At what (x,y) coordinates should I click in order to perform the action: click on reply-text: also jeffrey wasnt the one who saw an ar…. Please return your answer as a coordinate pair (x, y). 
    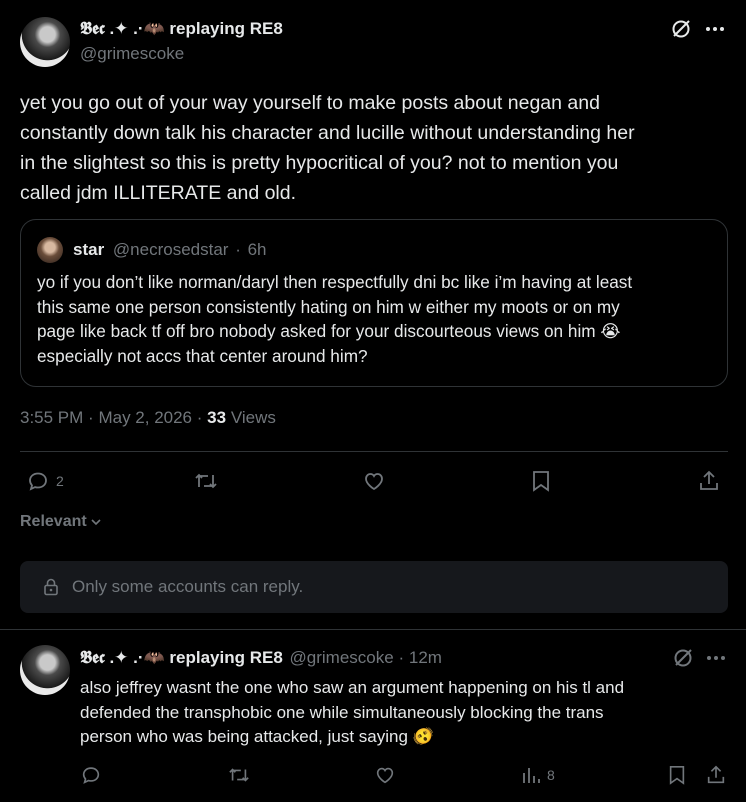
    Looking at the image, I should click on (400, 713).